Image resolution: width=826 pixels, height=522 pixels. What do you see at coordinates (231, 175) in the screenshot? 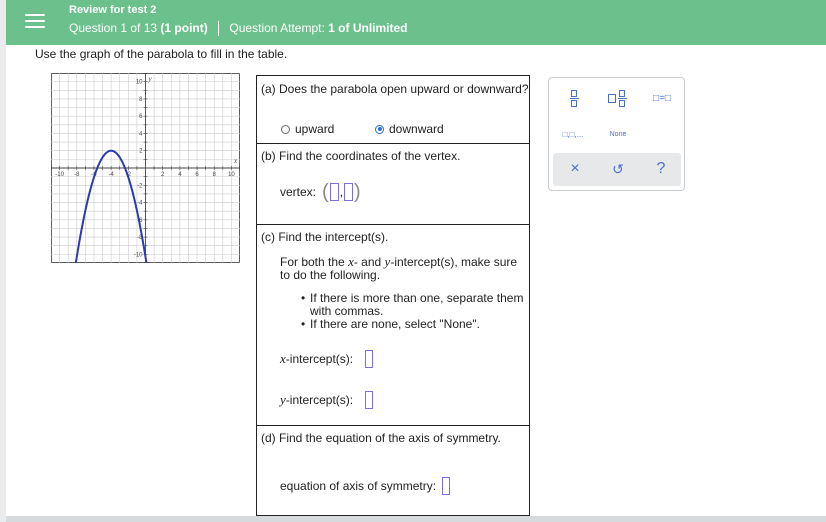
I see `x-tick-label: 10` at bounding box center [231, 175].